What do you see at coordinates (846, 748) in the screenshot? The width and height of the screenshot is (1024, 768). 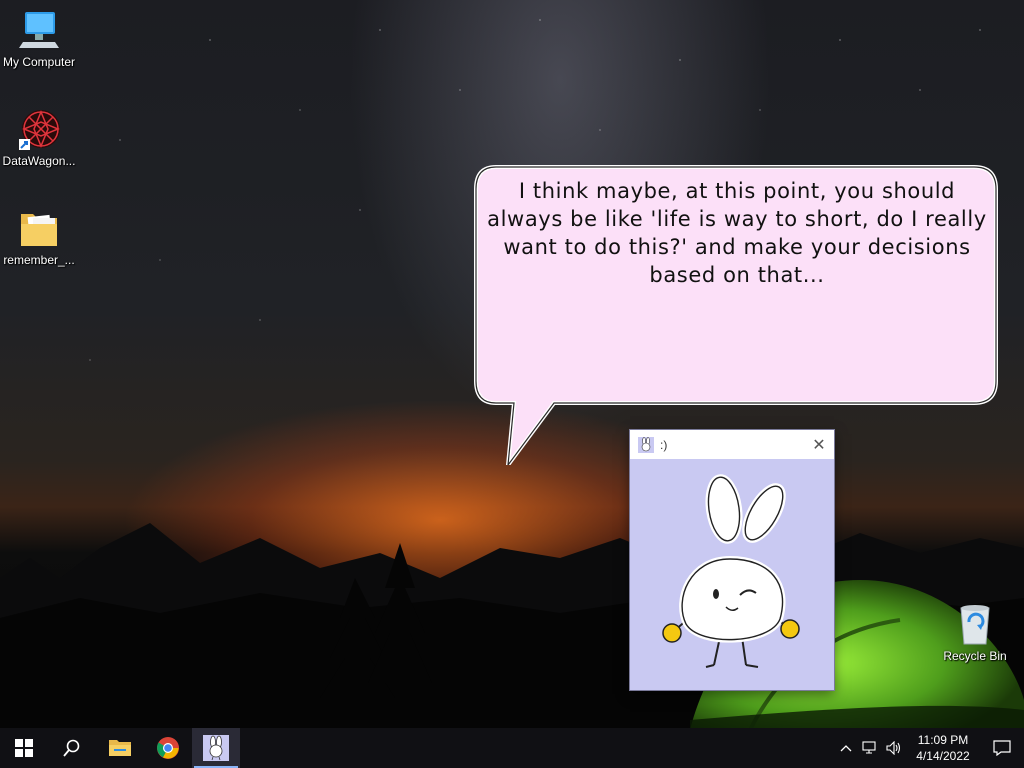 I see `chevron-up-icon` at bounding box center [846, 748].